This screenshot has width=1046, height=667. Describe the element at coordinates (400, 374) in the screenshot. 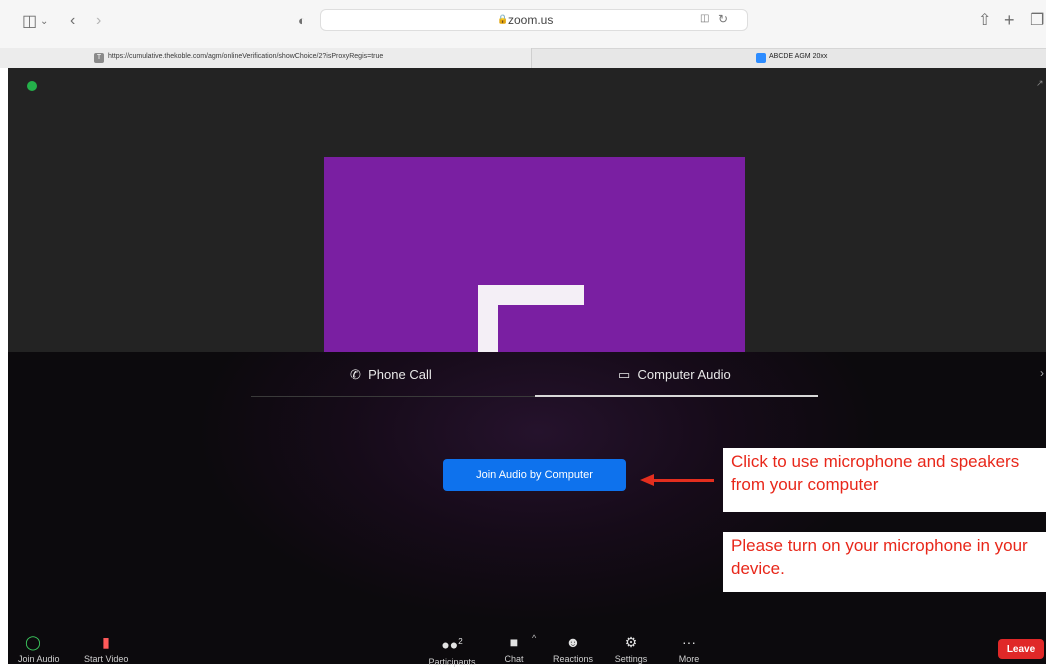

I see `tab-label: Phone Call` at that location.